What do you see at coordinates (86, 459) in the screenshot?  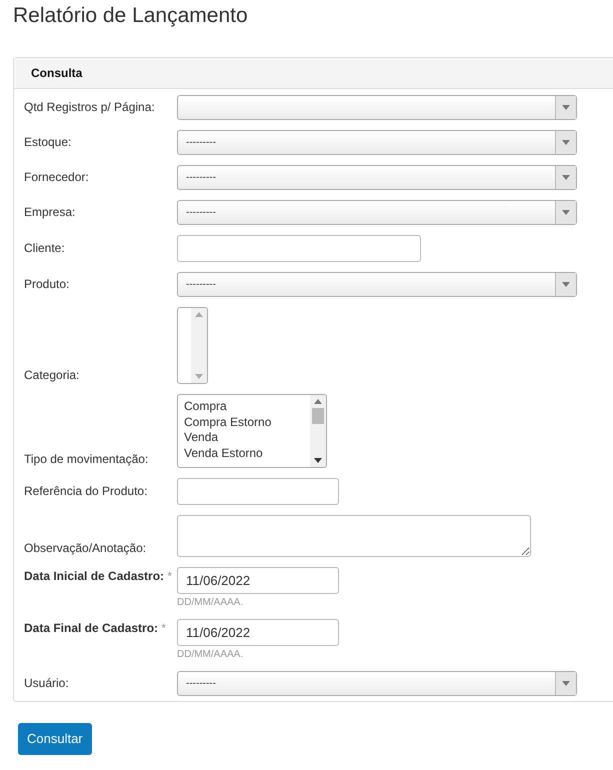 I see `field-label: Tipo de movimentação:` at bounding box center [86, 459].